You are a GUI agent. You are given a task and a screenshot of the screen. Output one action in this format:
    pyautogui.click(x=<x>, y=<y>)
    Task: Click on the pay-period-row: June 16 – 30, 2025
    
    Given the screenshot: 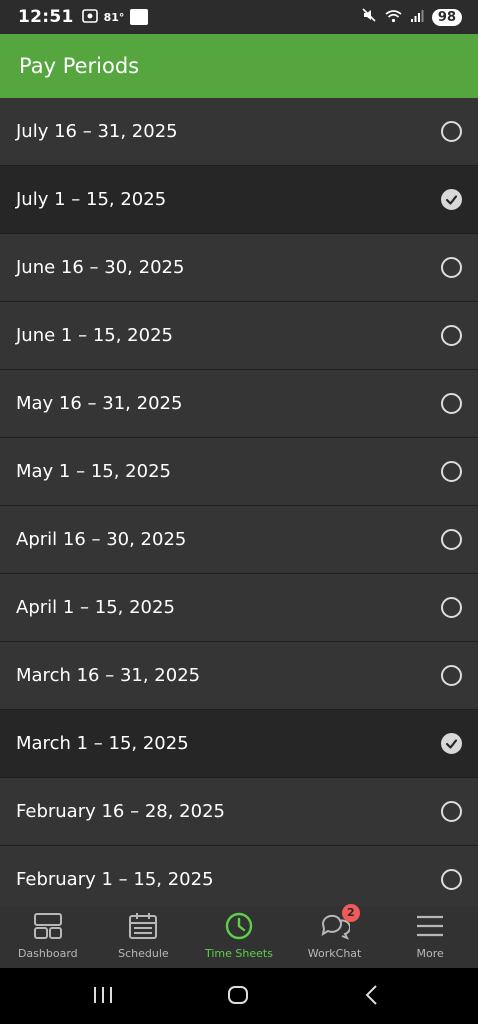 What is the action you would take?
    pyautogui.click(x=239, y=268)
    